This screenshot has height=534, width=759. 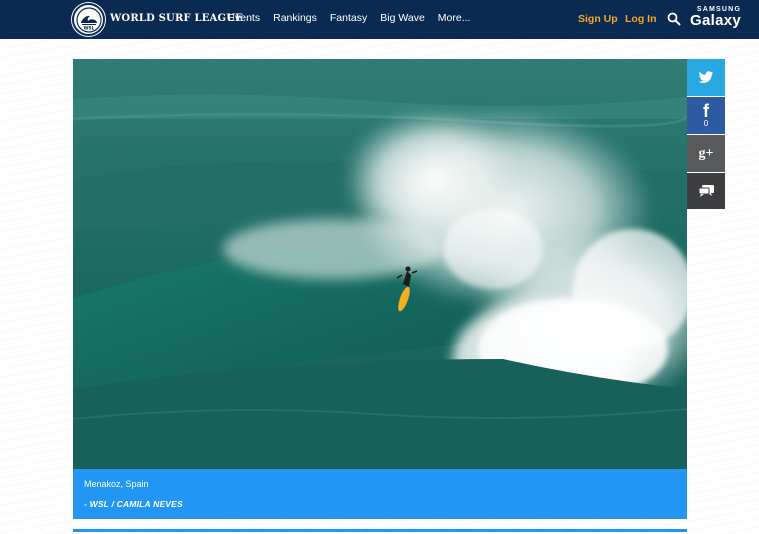 I want to click on share-facebook-button: f 0, so click(x=706, y=115).